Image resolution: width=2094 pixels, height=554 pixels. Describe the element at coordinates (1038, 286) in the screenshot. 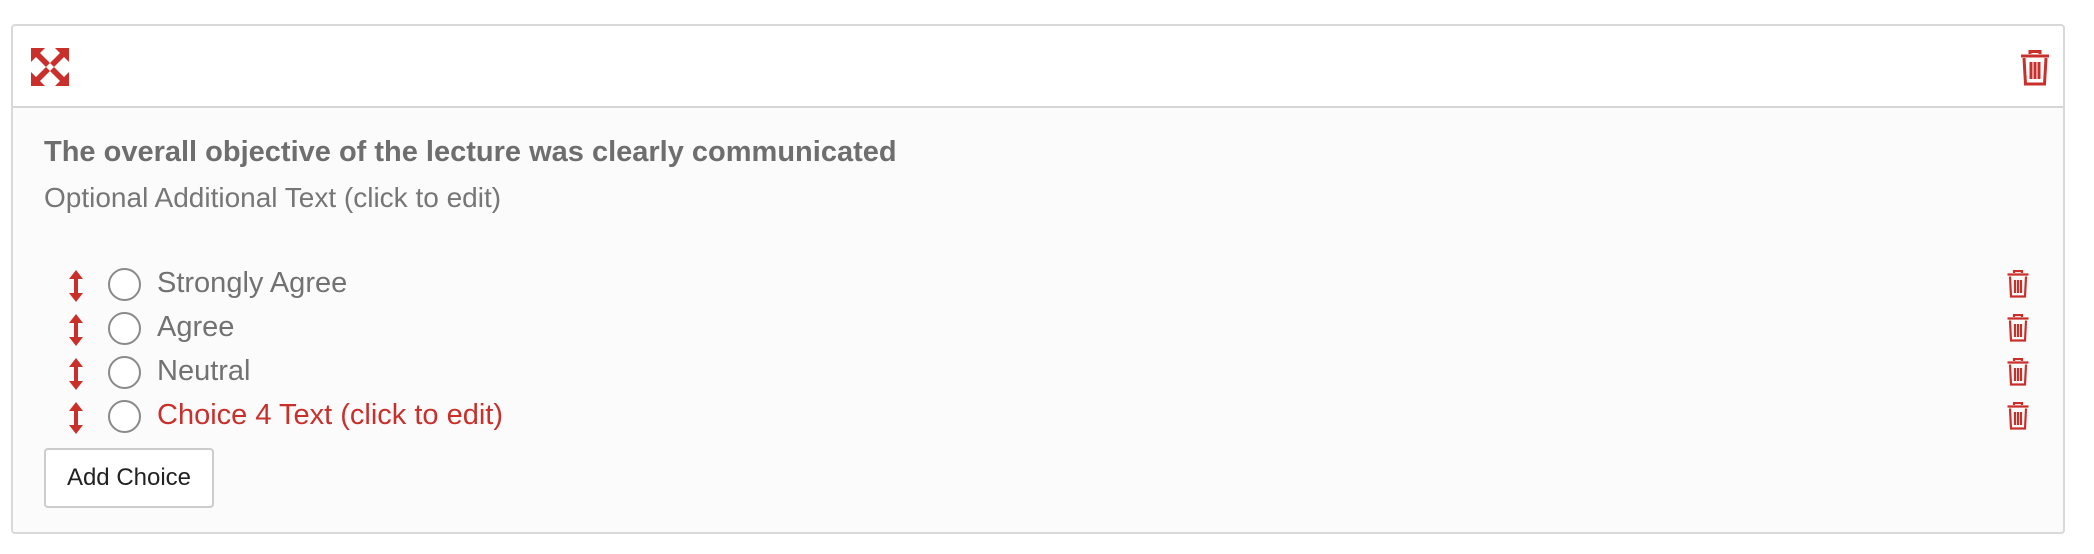

I see `choice-row: Strongly Agree` at that location.